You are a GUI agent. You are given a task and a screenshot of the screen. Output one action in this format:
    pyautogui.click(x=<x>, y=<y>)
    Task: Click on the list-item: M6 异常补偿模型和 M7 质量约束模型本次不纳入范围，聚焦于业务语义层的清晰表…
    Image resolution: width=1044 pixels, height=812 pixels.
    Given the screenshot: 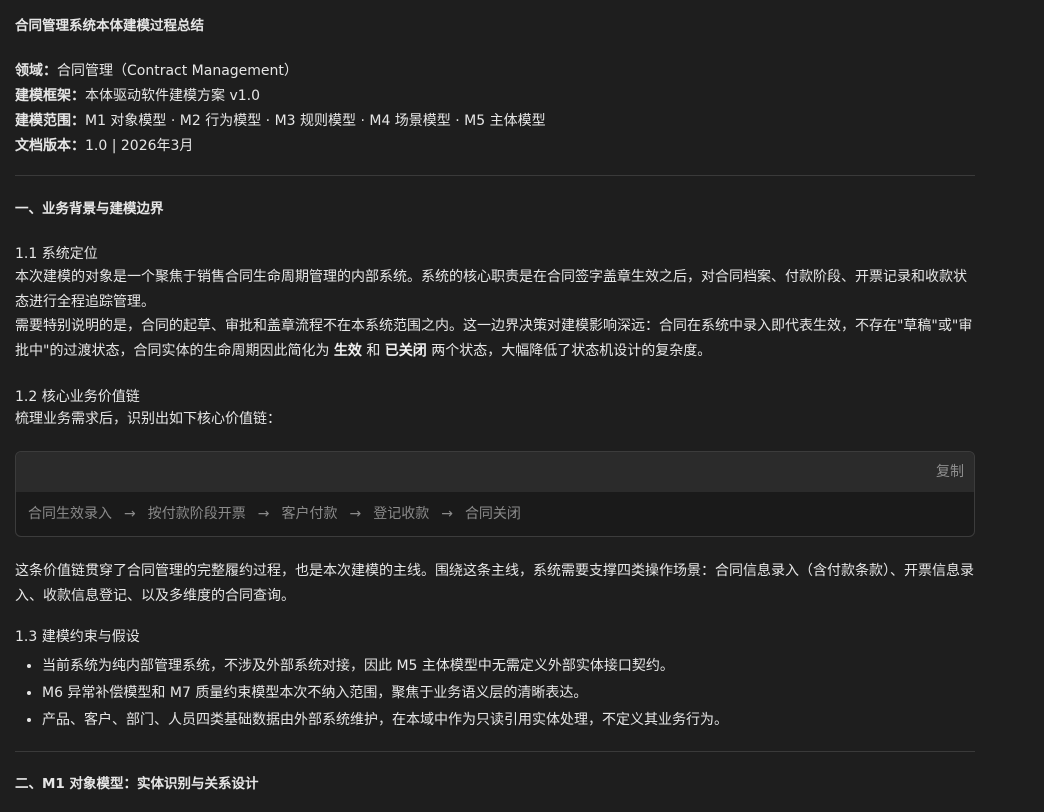 What is the action you would take?
    pyautogui.click(x=508, y=693)
    